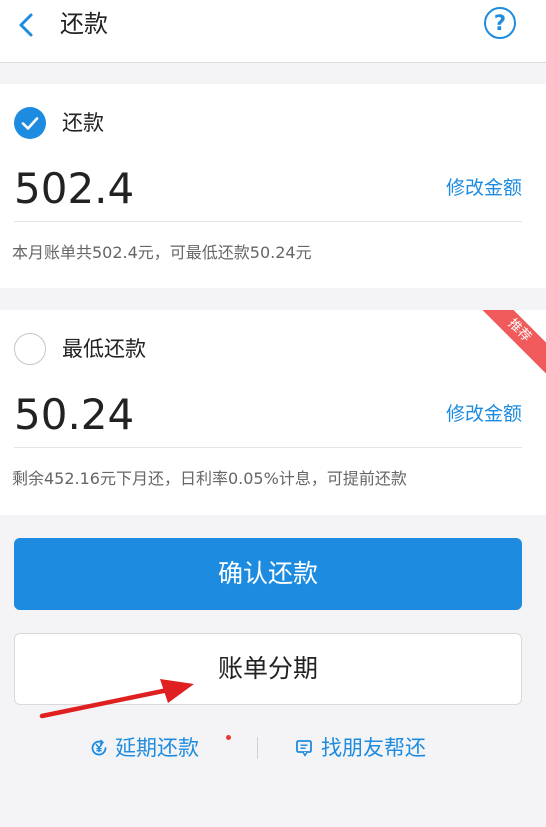 This screenshot has width=546, height=827. What do you see at coordinates (228, 737) in the screenshot?
I see `notification-dot` at bounding box center [228, 737].